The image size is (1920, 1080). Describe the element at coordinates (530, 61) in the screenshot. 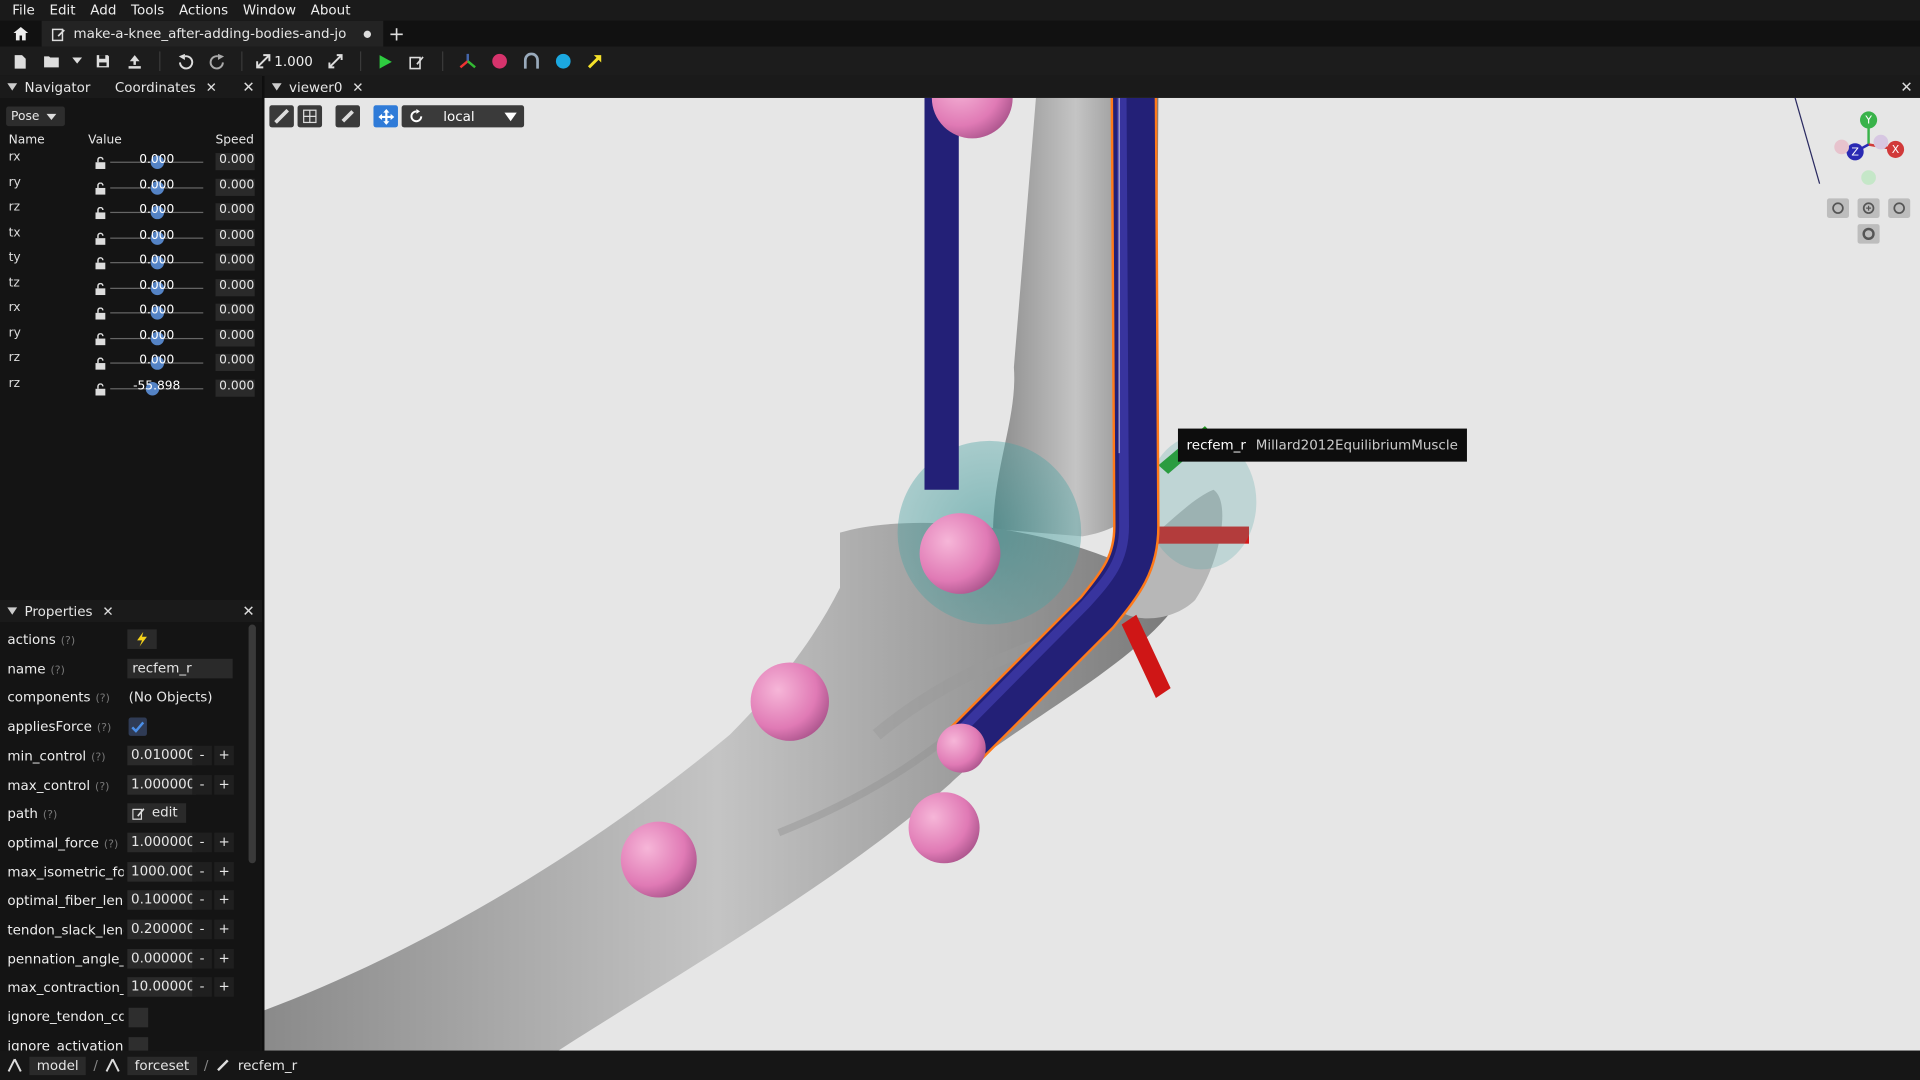

I see `add-joint-button` at that location.